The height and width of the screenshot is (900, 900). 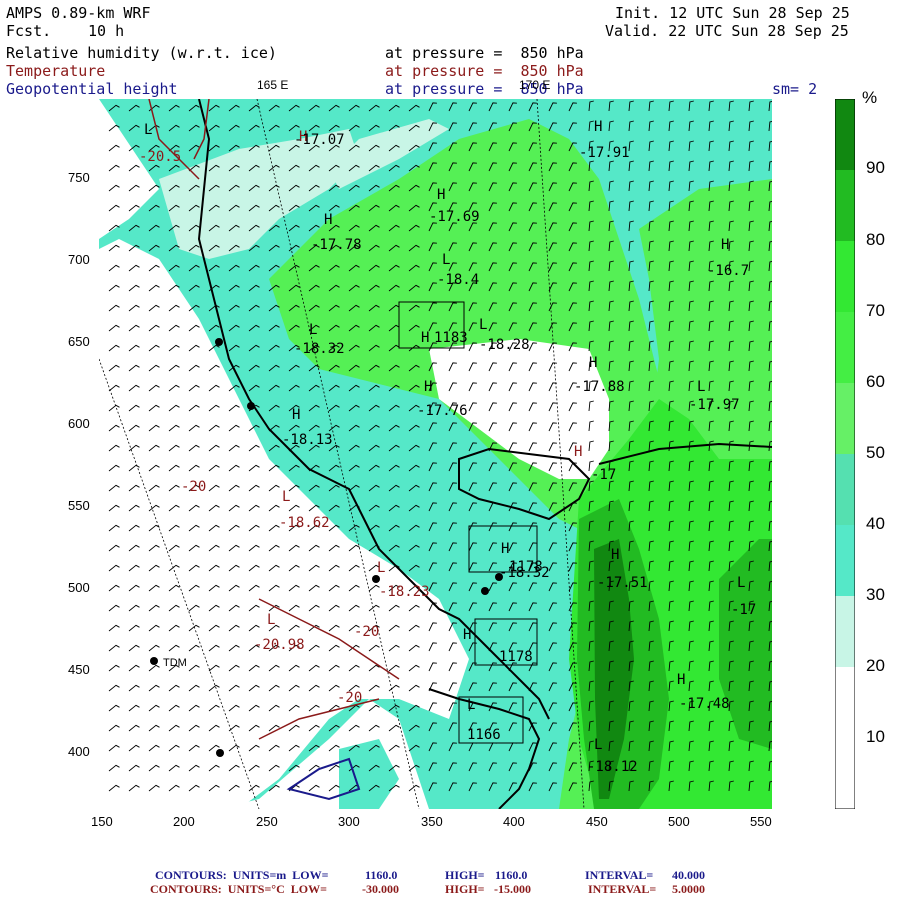 What do you see at coordinates (160, 157) in the screenshot?
I see `hl-value: -20.5` at bounding box center [160, 157].